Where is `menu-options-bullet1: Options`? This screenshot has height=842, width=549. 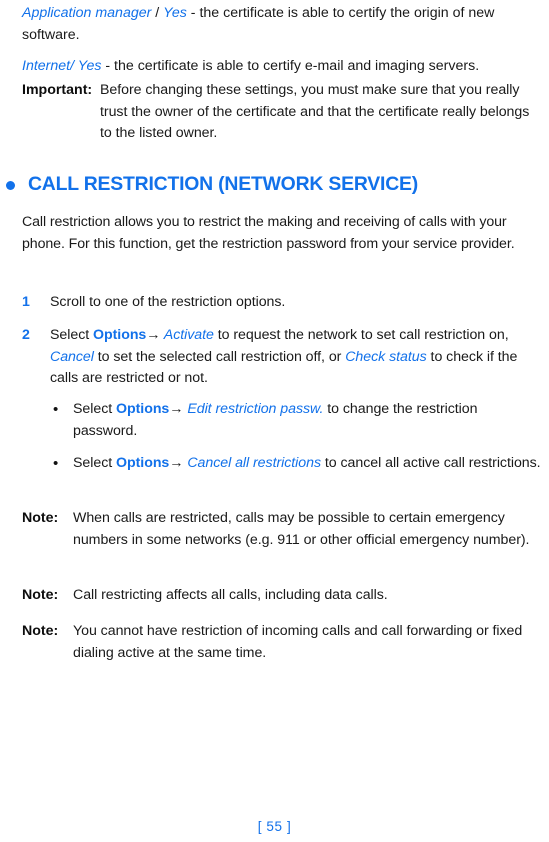
menu-options-bullet1: Options is located at coordinates (143, 409).